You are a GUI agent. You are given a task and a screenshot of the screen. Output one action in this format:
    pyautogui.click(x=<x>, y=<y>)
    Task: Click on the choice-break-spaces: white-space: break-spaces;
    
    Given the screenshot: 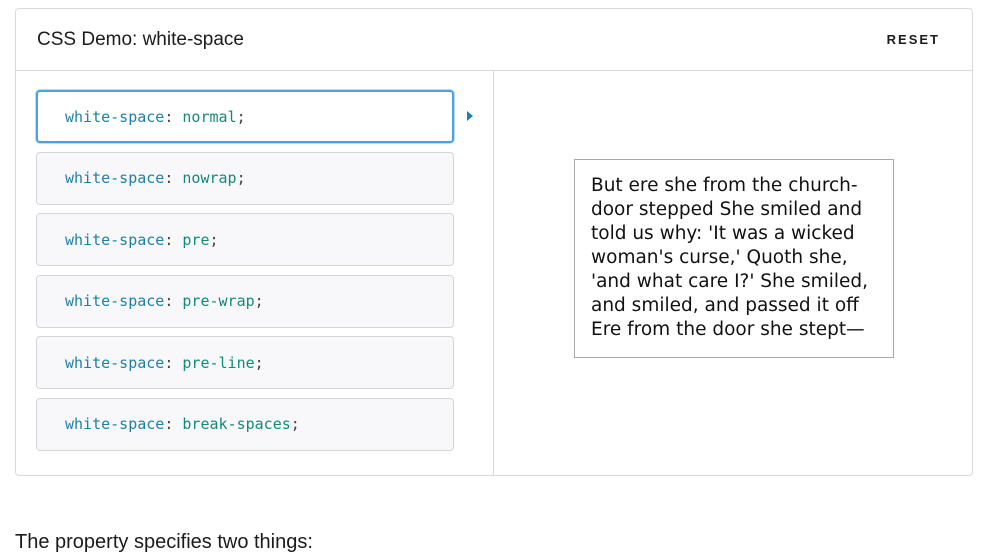 What is the action you would take?
    pyautogui.click(x=245, y=424)
    